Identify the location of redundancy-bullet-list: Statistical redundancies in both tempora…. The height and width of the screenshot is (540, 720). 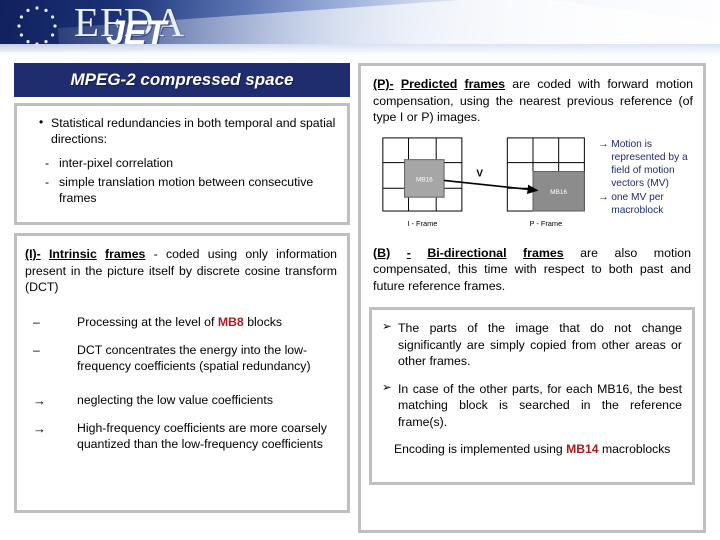
(180, 131).